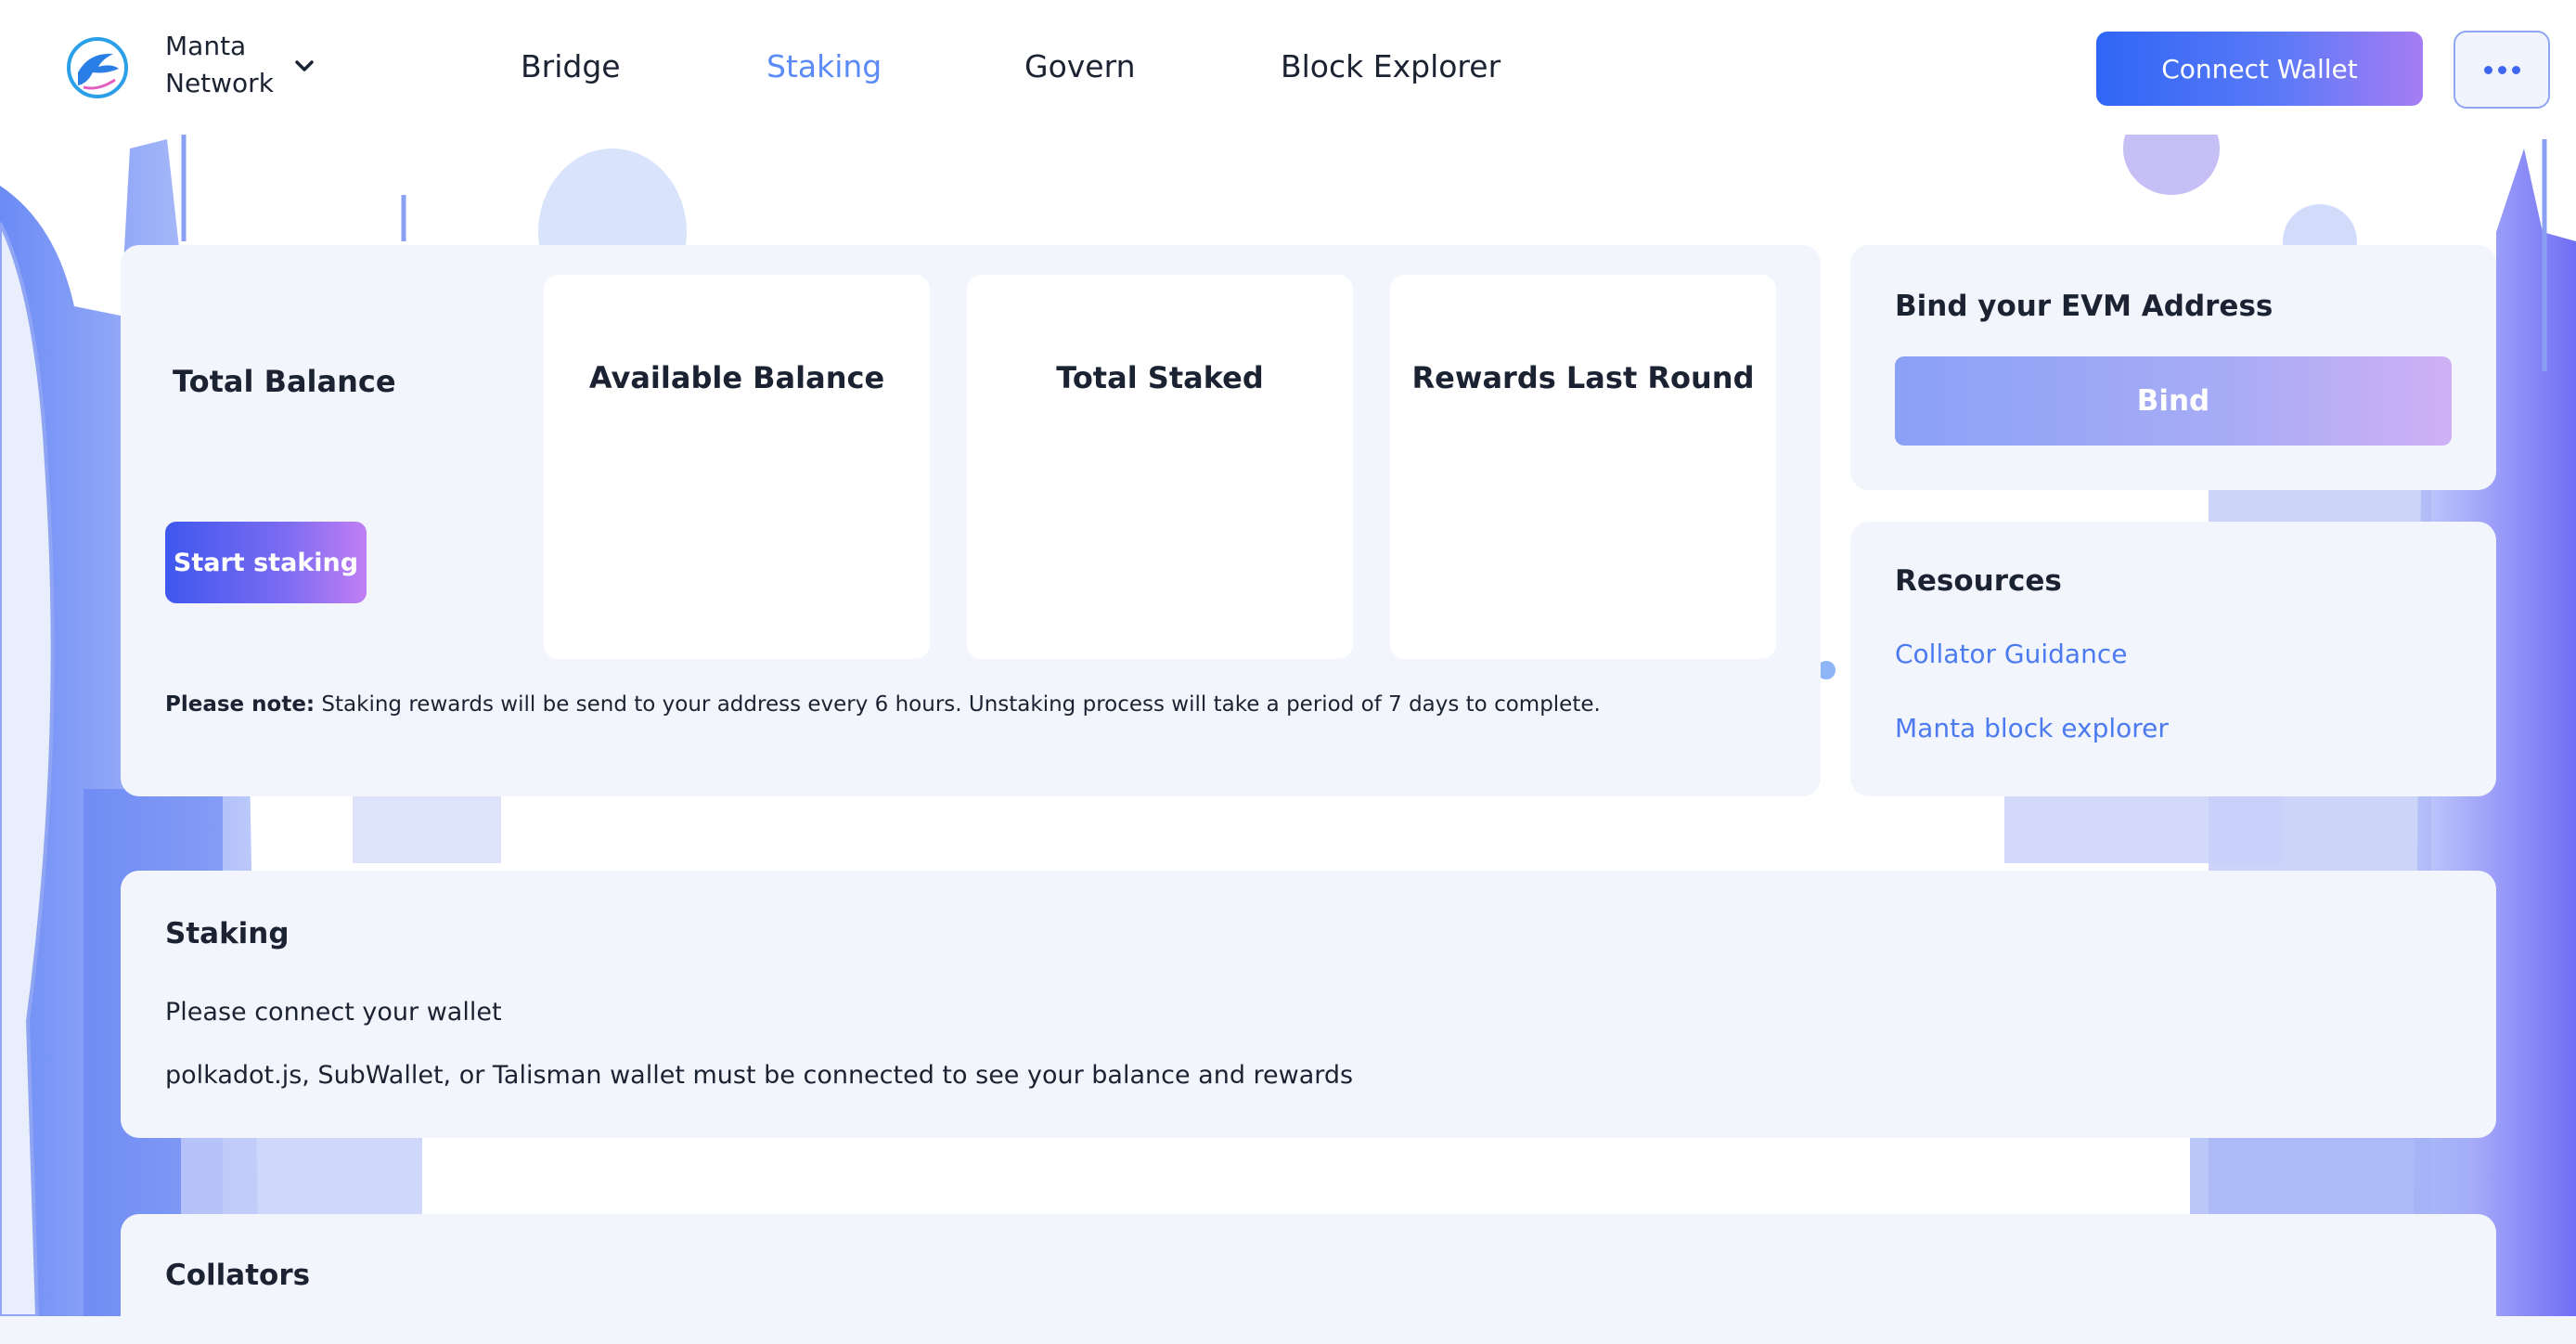 Image resolution: width=2576 pixels, height=1344 pixels. I want to click on nav-staking: Staking, so click(824, 66).